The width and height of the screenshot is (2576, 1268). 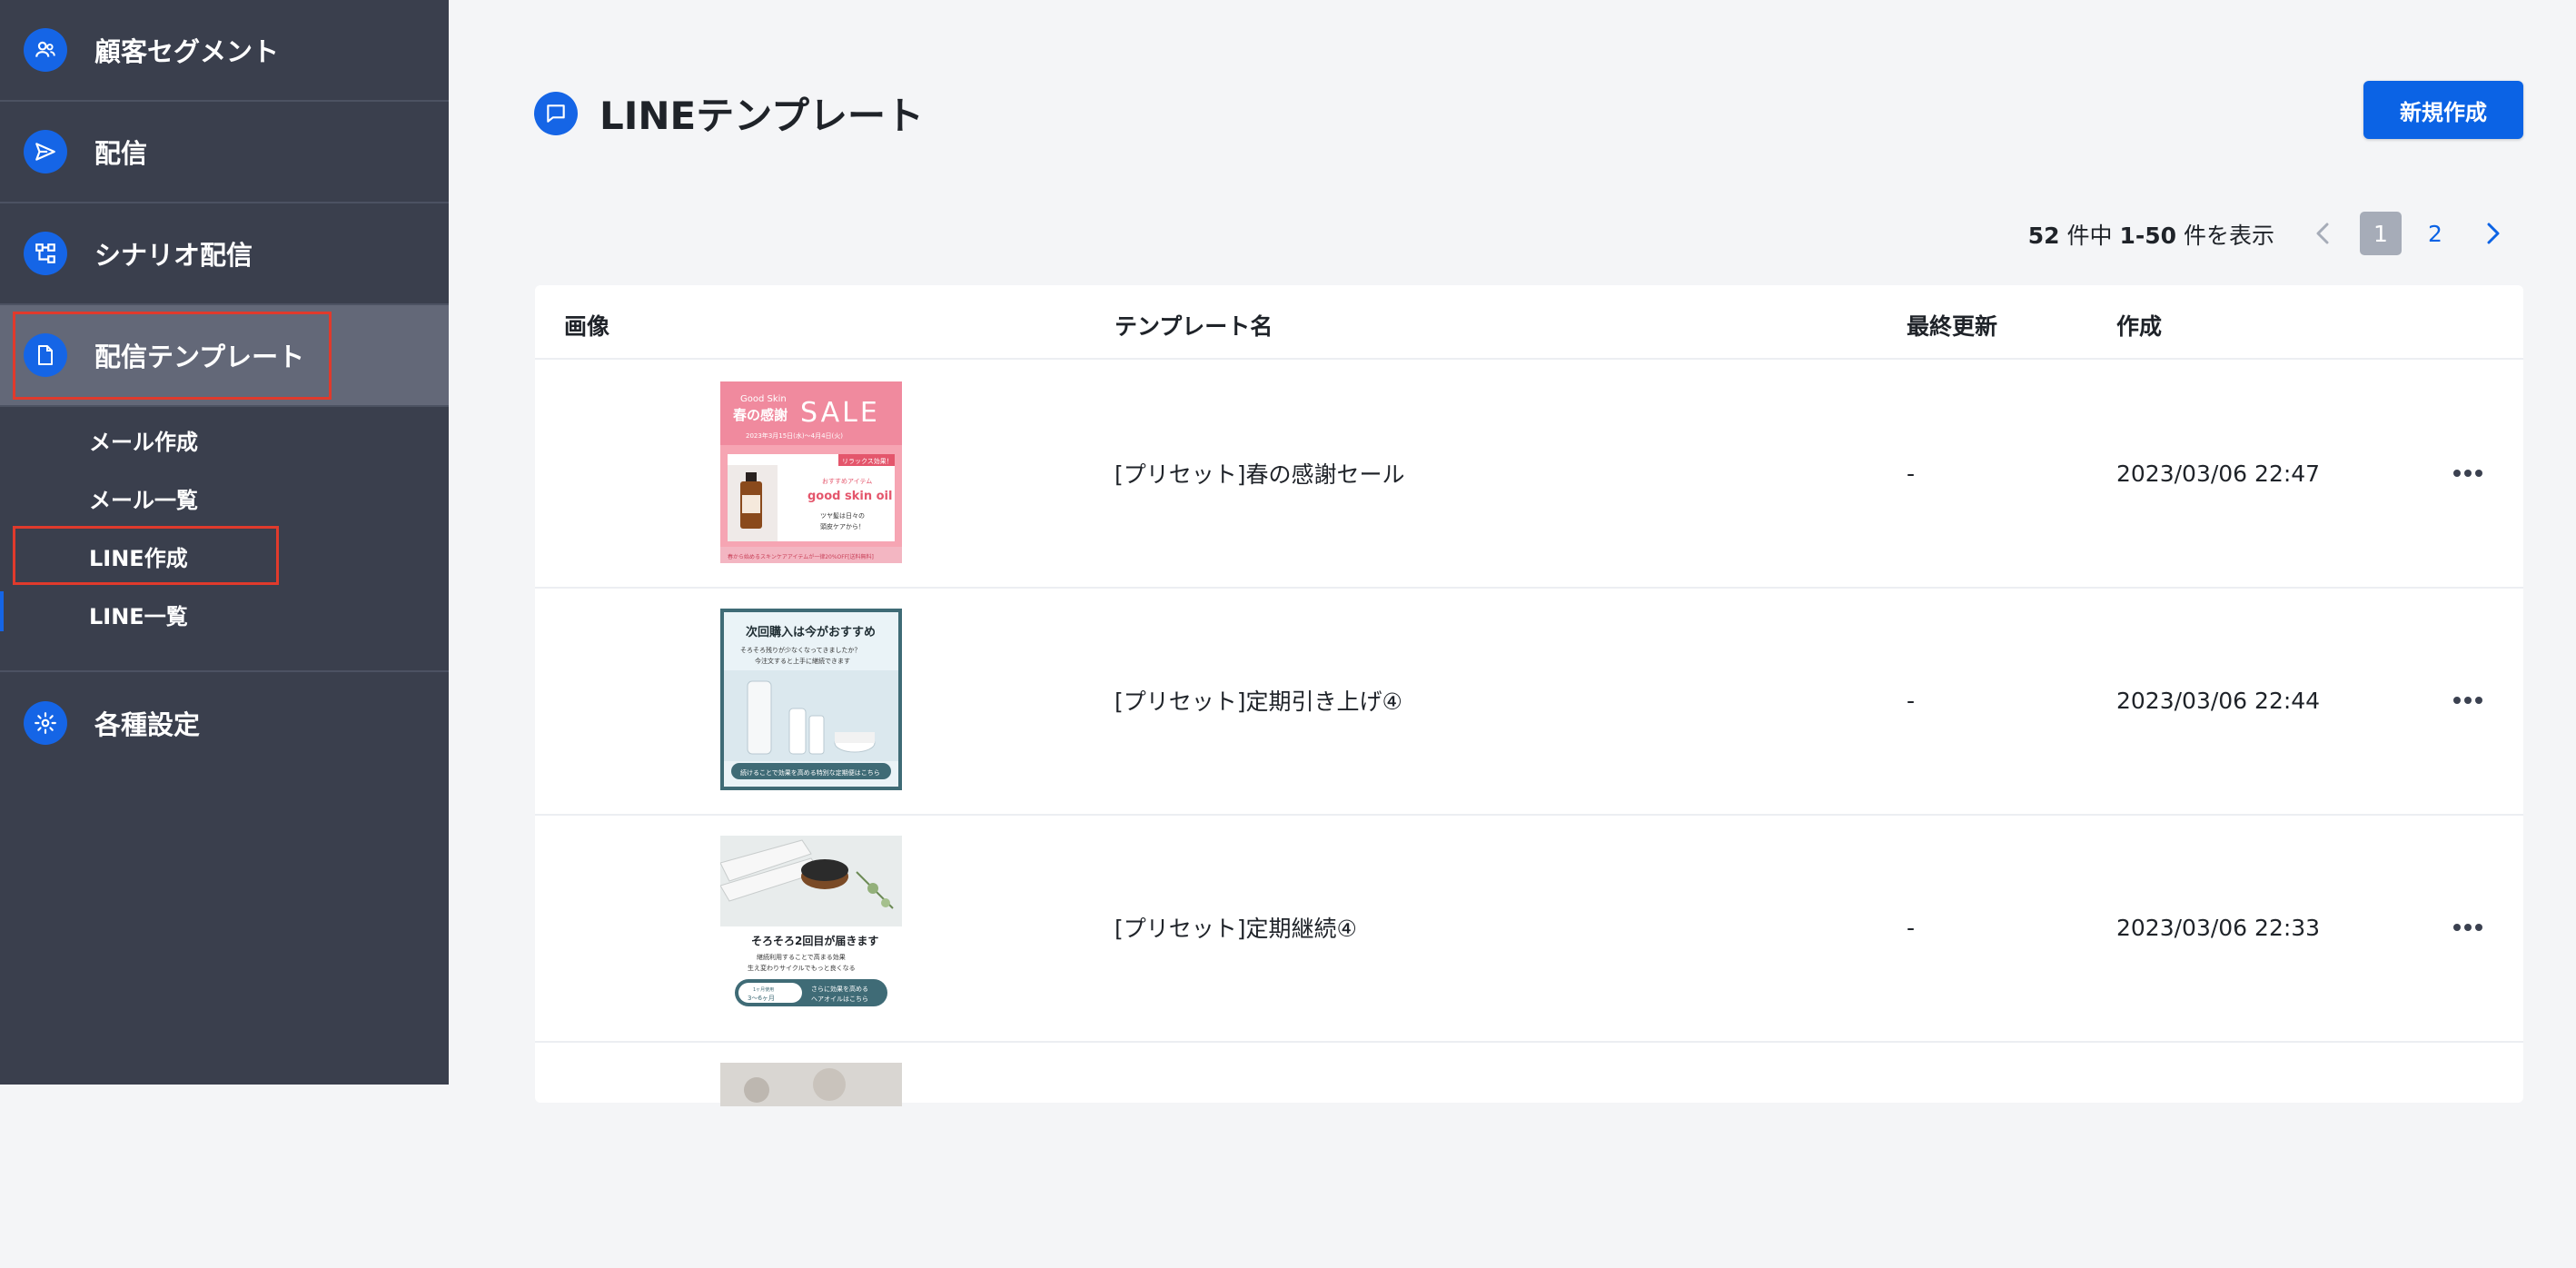 What do you see at coordinates (760, 415) in the screenshot?
I see `svg-text: 春の感謝` at bounding box center [760, 415].